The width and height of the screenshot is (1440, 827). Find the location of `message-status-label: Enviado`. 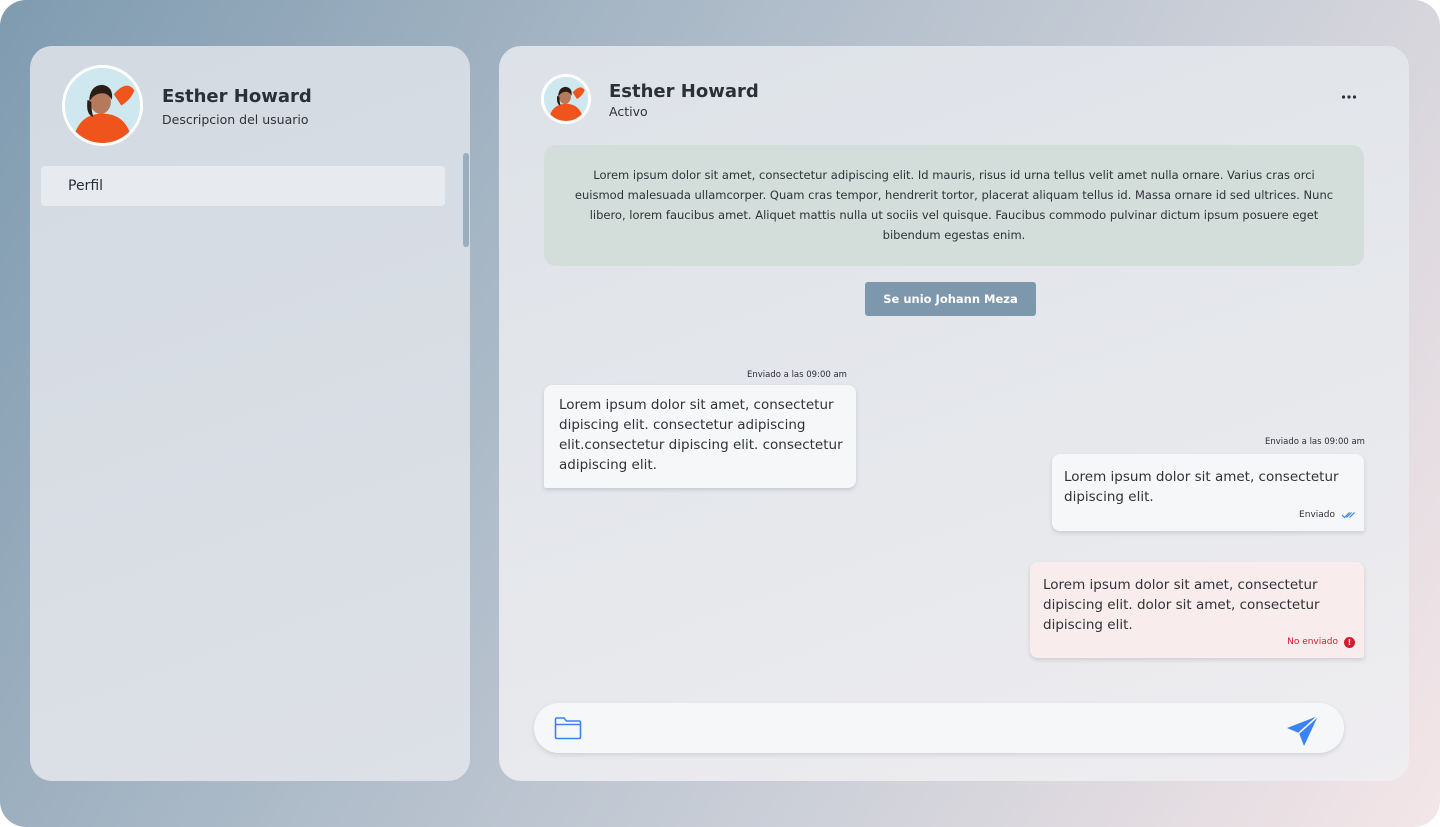

message-status-label: Enviado is located at coordinates (1317, 515).